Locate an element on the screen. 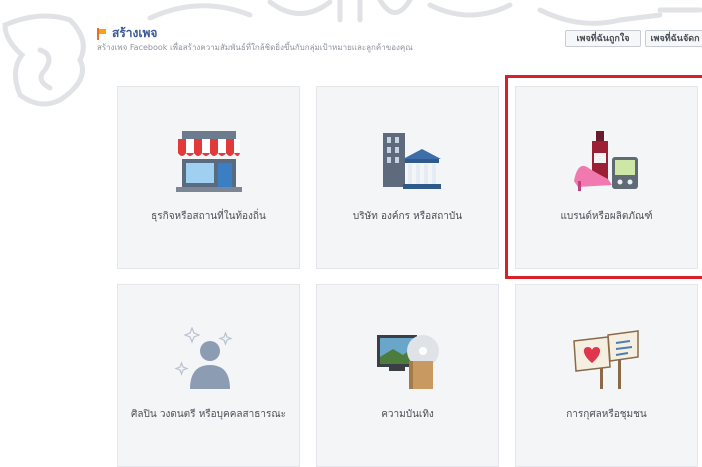 The height and width of the screenshot is (467, 702). managed-pages-button: เพจที่ฉันจัดก is located at coordinates (673, 38).